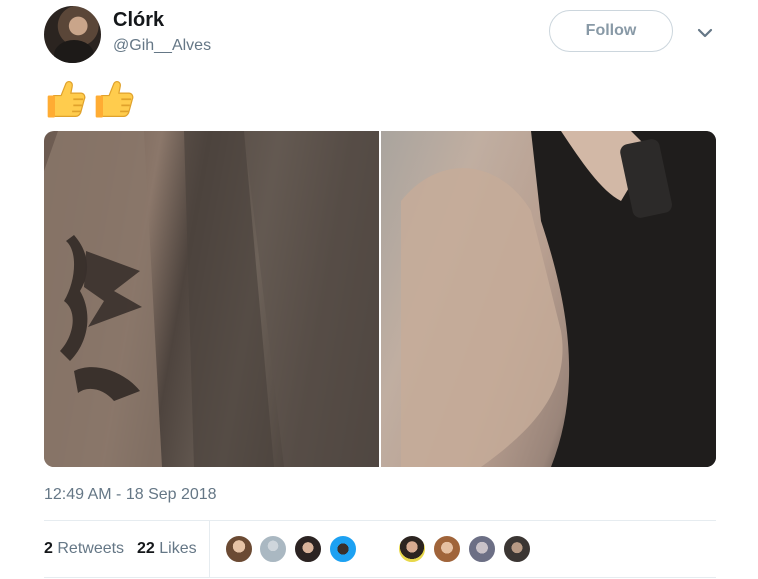 This screenshot has height=579, width=758. I want to click on follow-button: Follow, so click(611, 31).